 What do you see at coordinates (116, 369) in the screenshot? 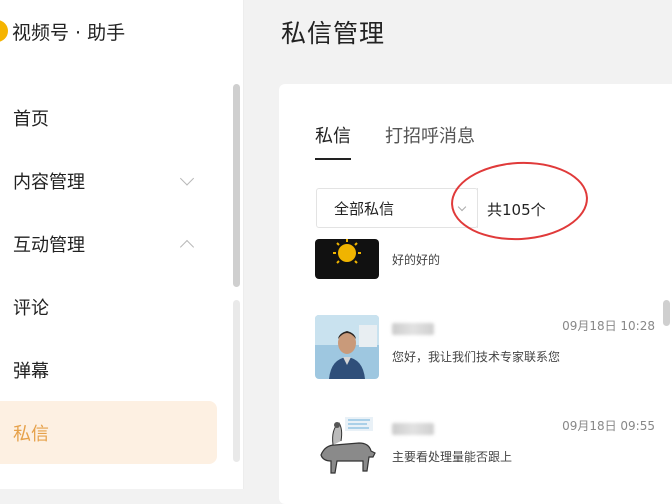
I see `sidebar-item-danmaku: 弹幕` at bounding box center [116, 369].